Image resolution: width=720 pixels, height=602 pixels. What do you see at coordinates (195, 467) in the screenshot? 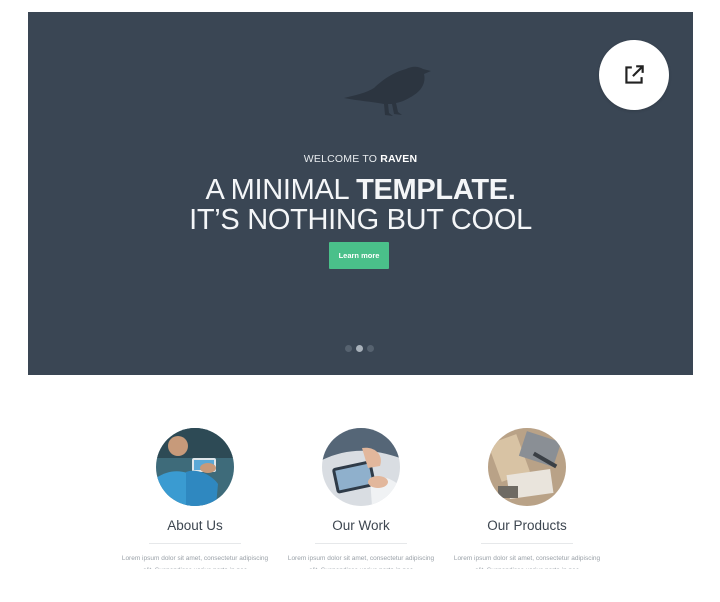
I see `phone-in-hands-photo` at bounding box center [195, 467].